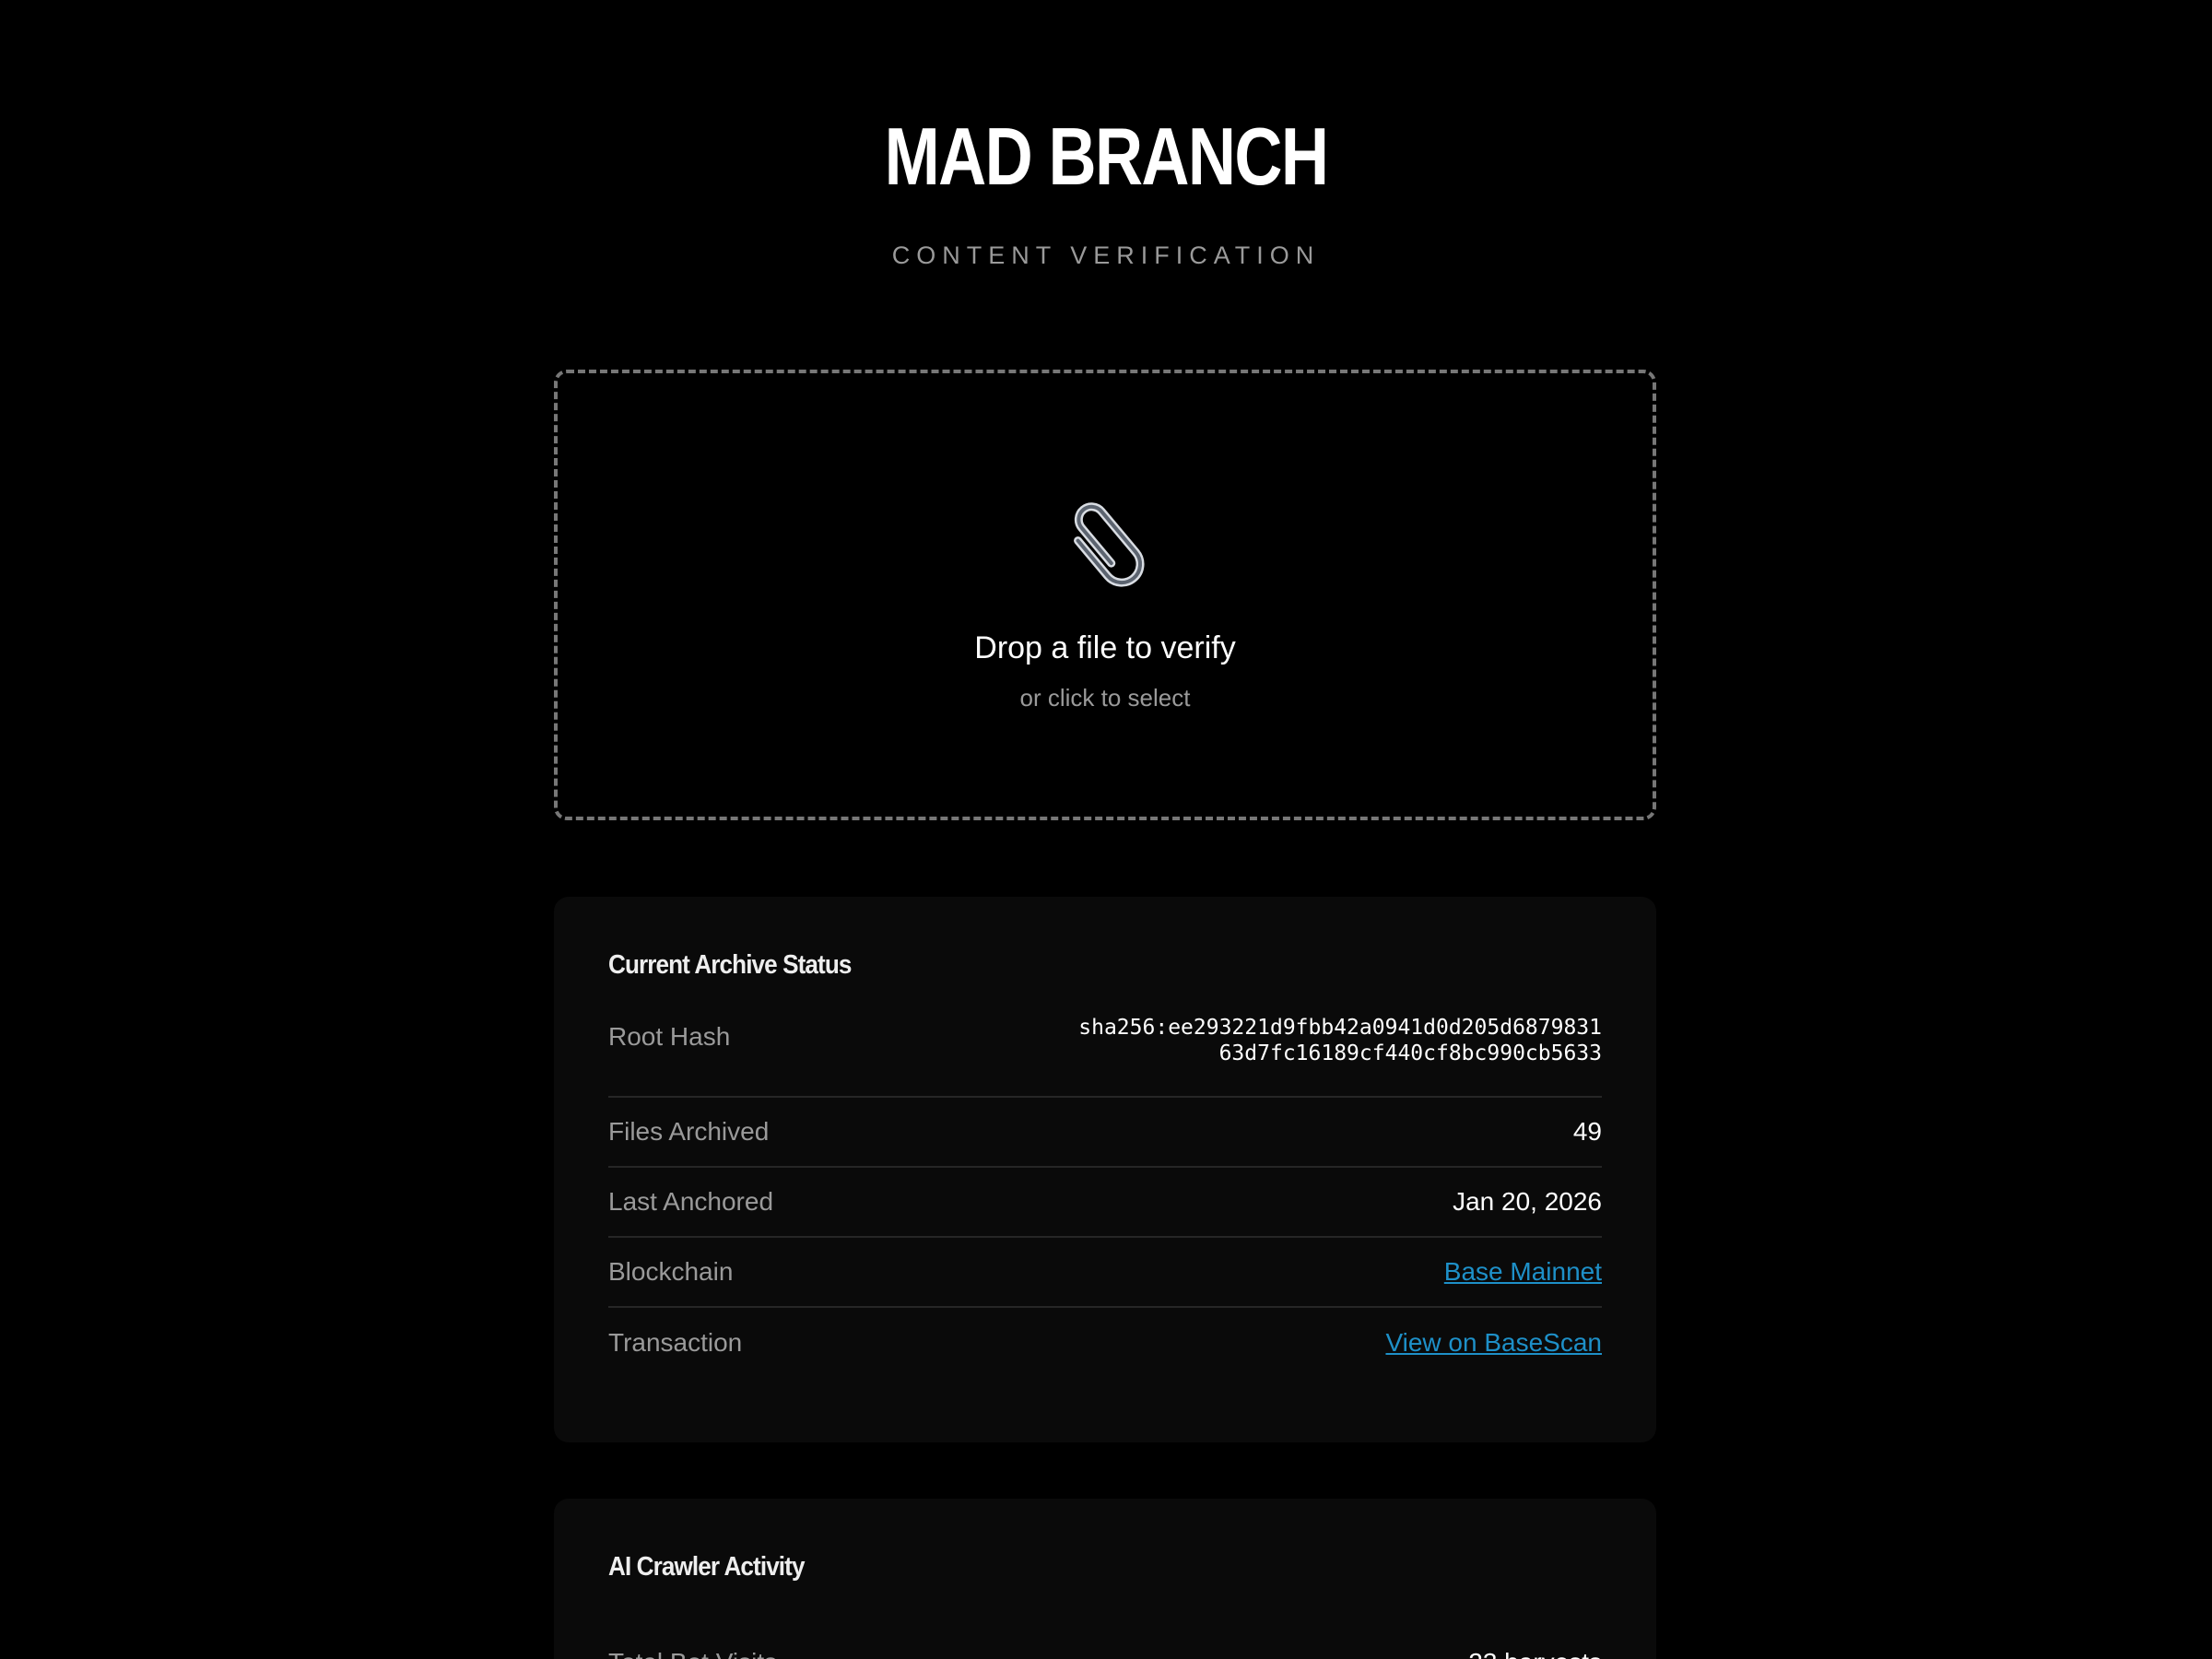 This screenshot has width=2212, height=1659. Describe the element at coordinates (1587, 1131) in the screenshot. I see `files-archived-value: 49` at that location.